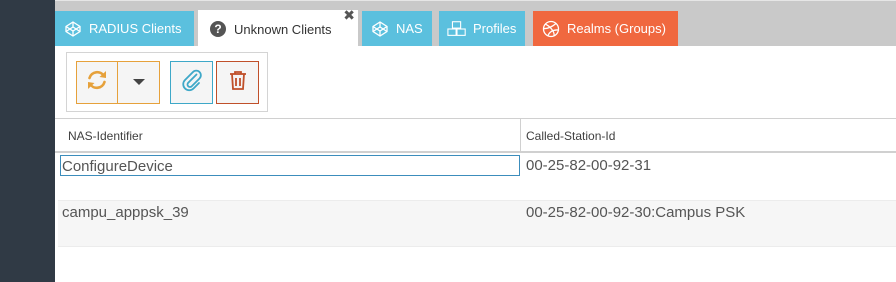  I want to click on attach-button, so click(191, 82).